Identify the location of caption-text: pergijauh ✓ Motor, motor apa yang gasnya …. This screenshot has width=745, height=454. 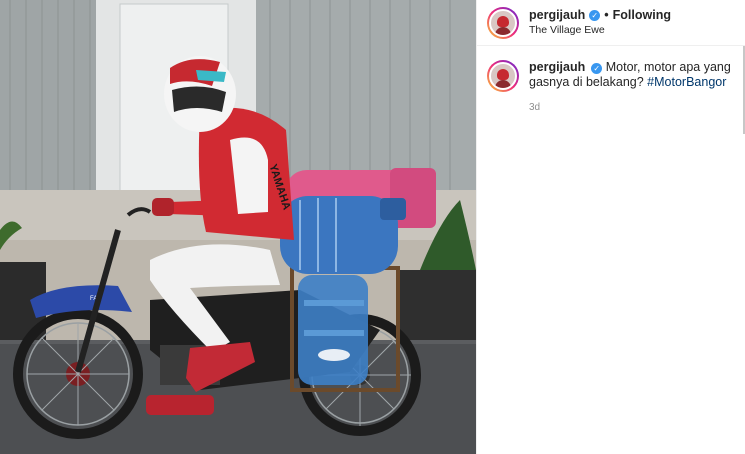
(634, 75).